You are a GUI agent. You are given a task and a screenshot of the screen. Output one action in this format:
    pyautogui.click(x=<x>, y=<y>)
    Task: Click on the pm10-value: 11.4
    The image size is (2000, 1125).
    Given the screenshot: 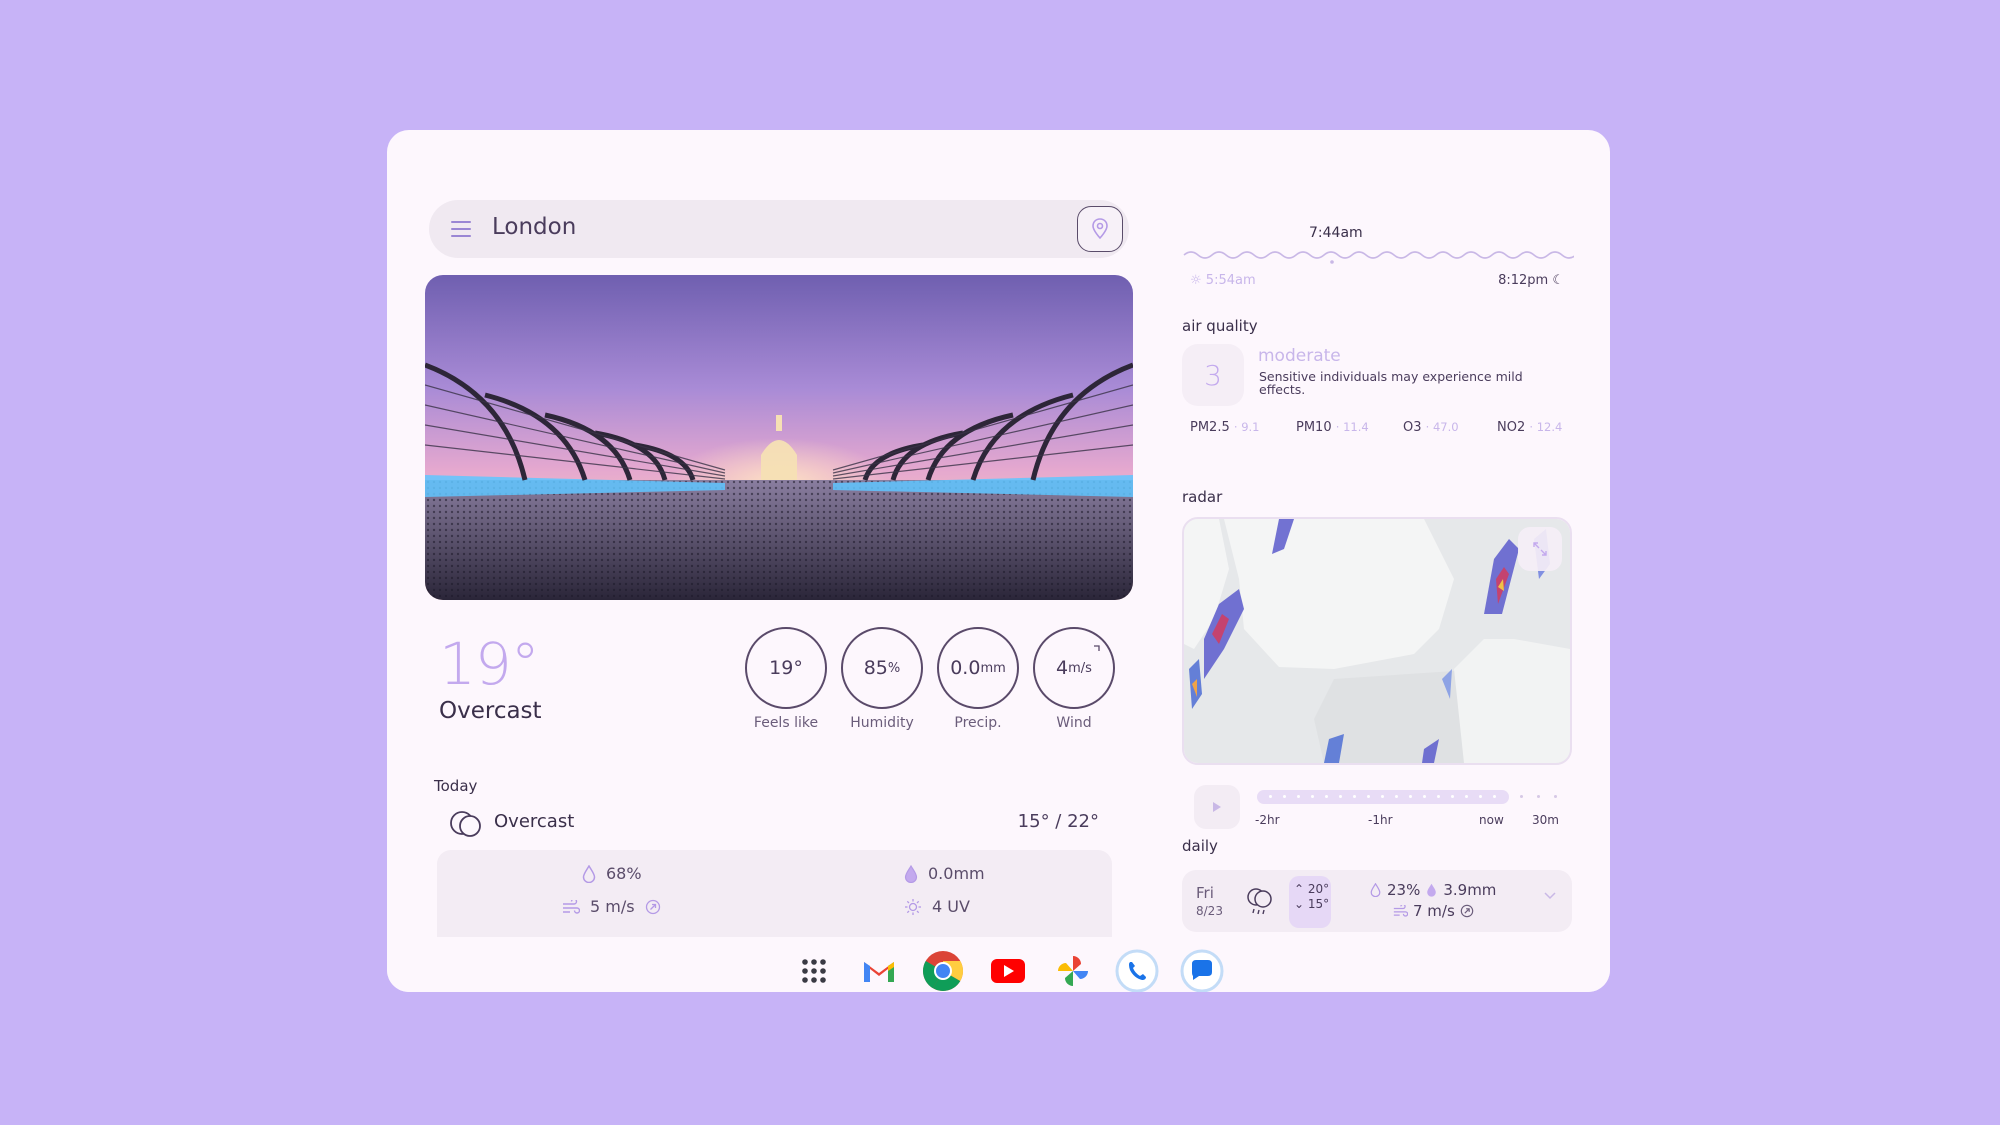 What is the action you would take?
    pyautogui.click(x=1356, y=427)
    